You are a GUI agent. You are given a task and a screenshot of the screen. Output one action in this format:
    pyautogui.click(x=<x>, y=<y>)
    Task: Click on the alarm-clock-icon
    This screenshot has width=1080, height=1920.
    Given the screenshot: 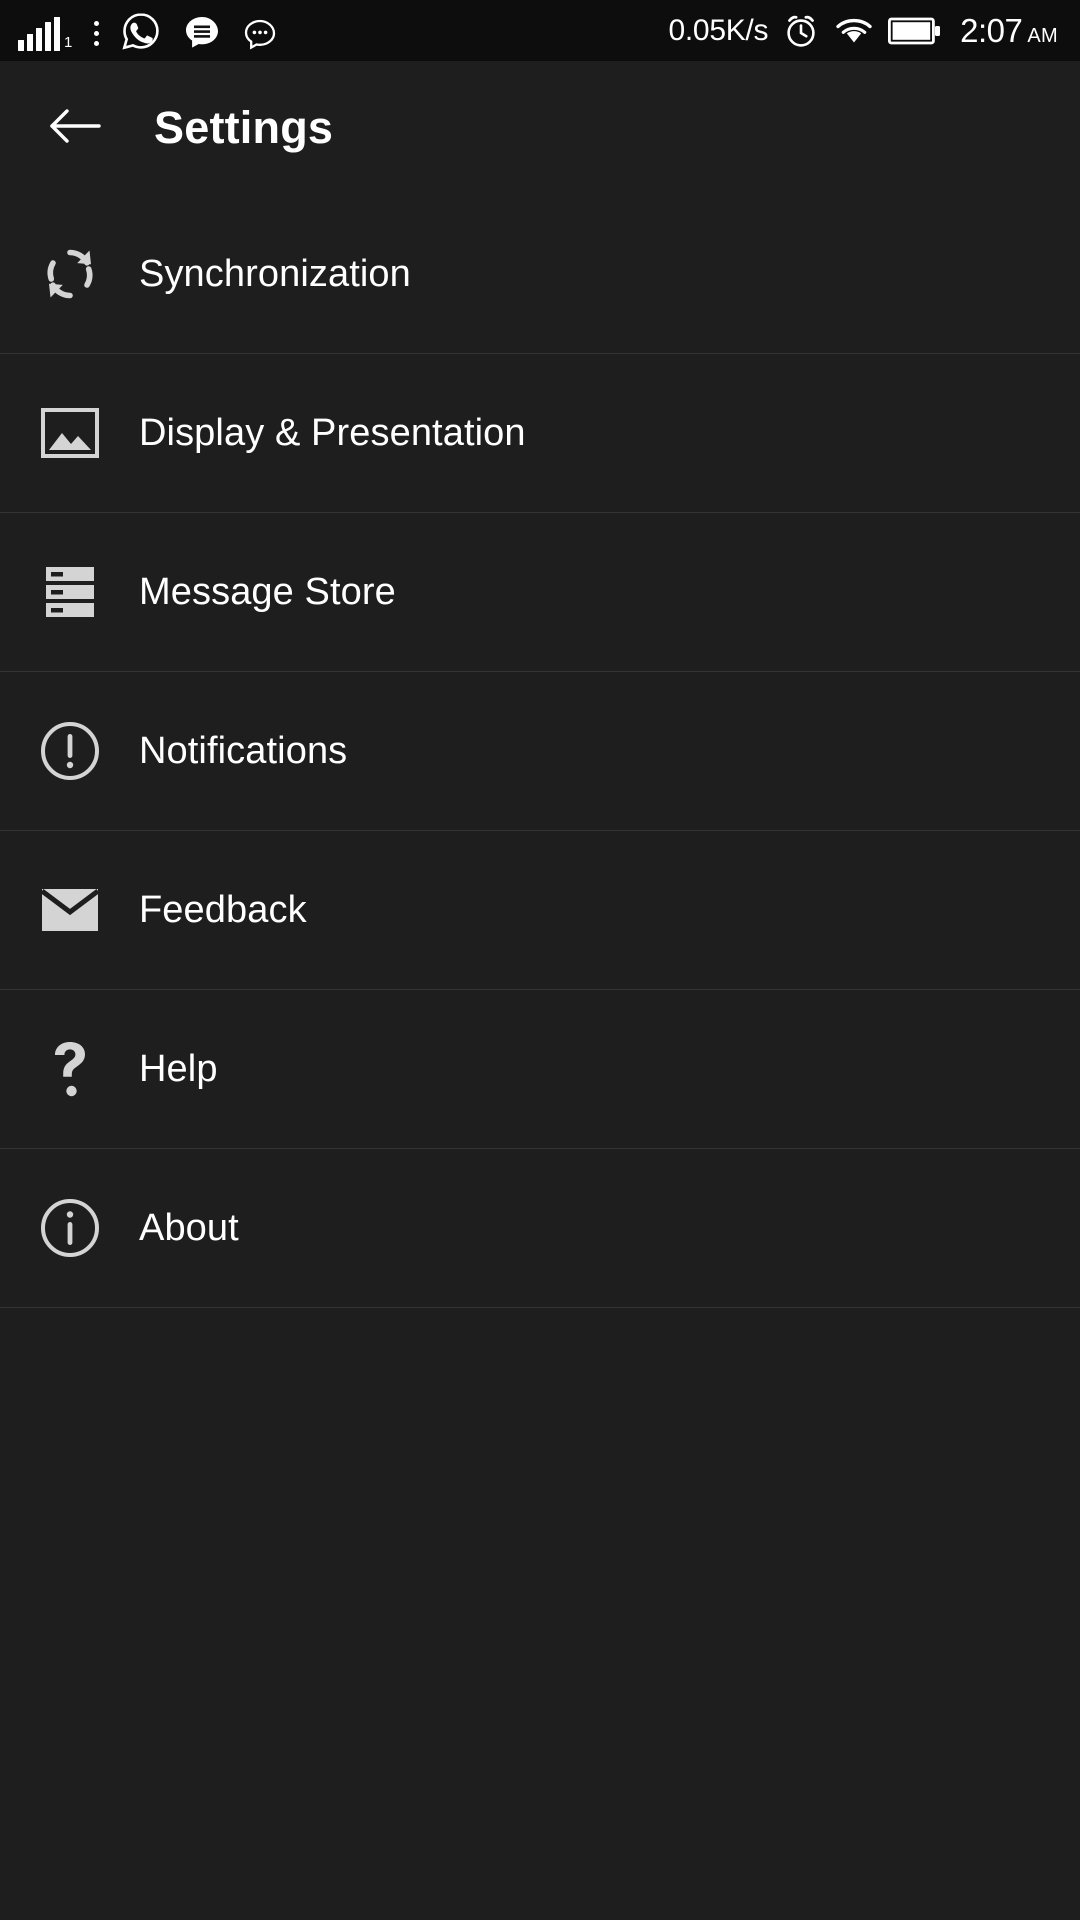 What is the action you would take?
    pyautogui.click(x=801, y=31)
    